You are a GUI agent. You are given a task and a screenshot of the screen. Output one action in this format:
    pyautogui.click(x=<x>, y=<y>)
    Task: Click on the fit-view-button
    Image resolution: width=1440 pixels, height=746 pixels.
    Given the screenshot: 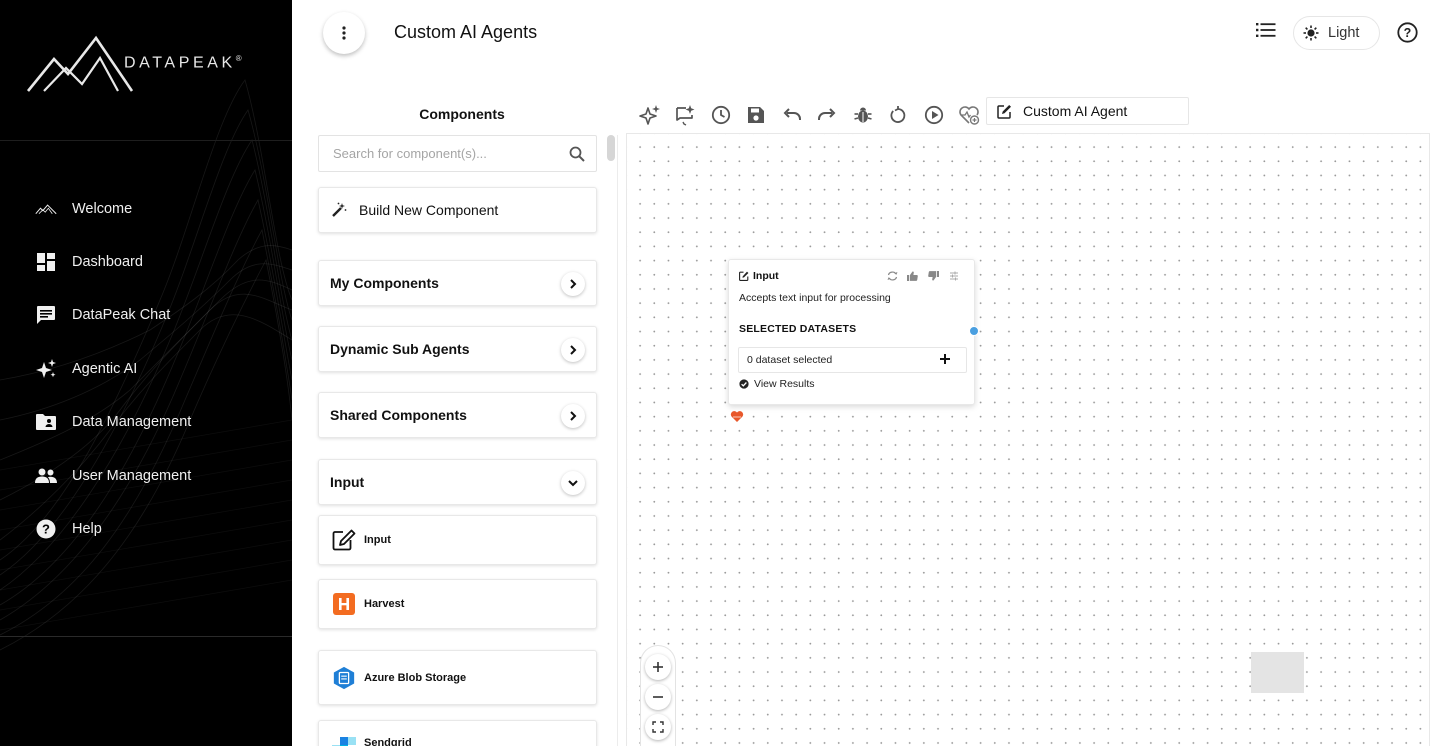 What is the action you would take?
    pyautogui.click(x=658, y=727)
    